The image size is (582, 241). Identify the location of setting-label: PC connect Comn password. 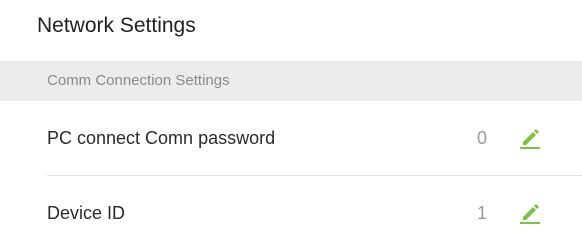
(161, 138).